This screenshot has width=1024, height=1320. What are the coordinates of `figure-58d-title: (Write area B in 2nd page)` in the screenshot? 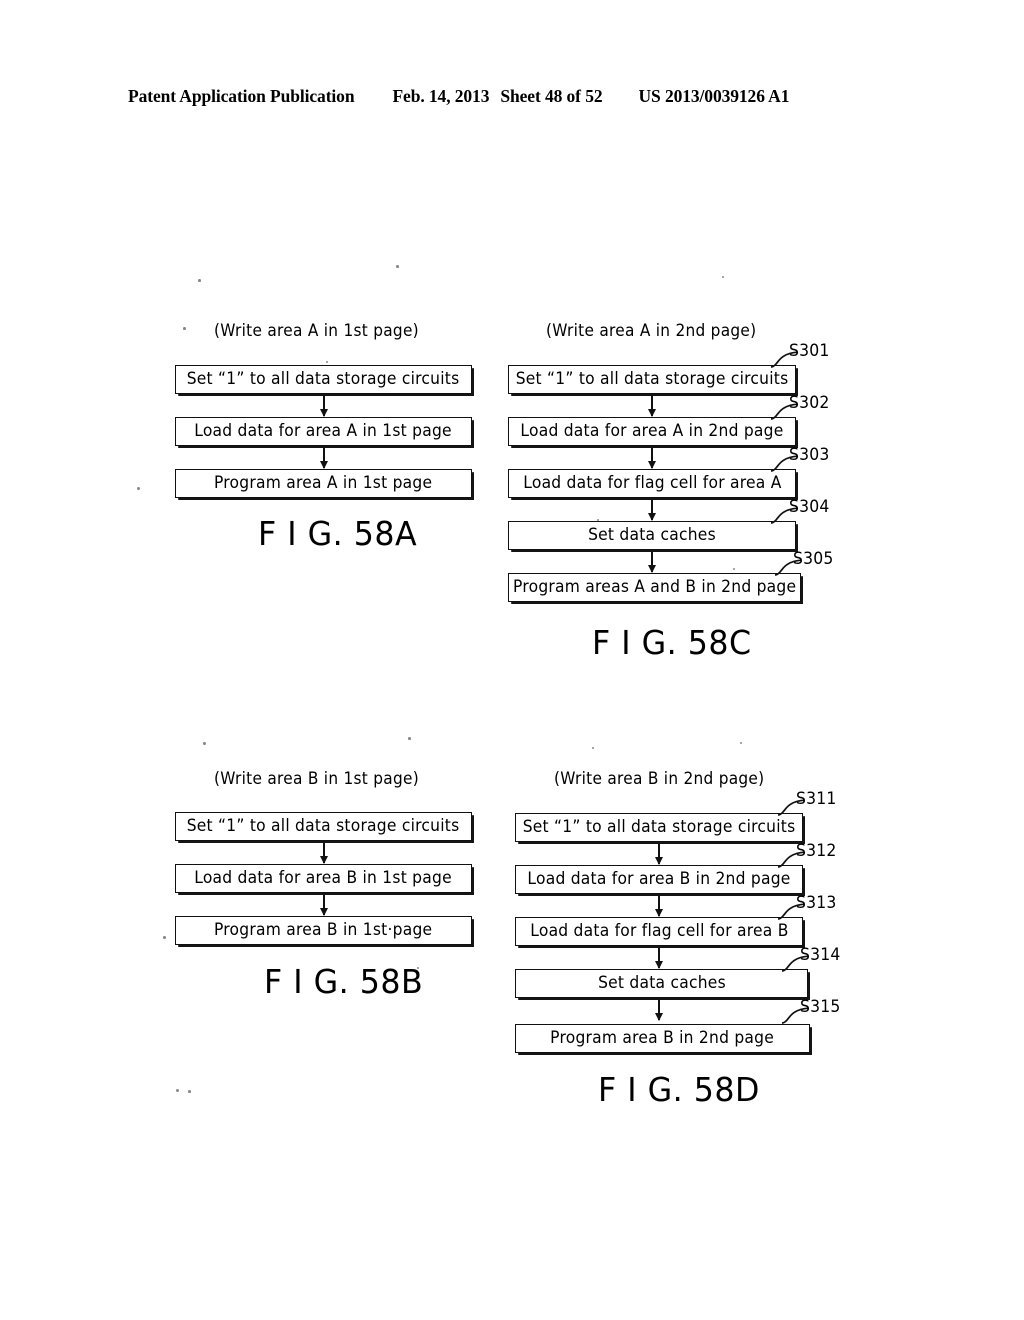 It's located at (659, 778).